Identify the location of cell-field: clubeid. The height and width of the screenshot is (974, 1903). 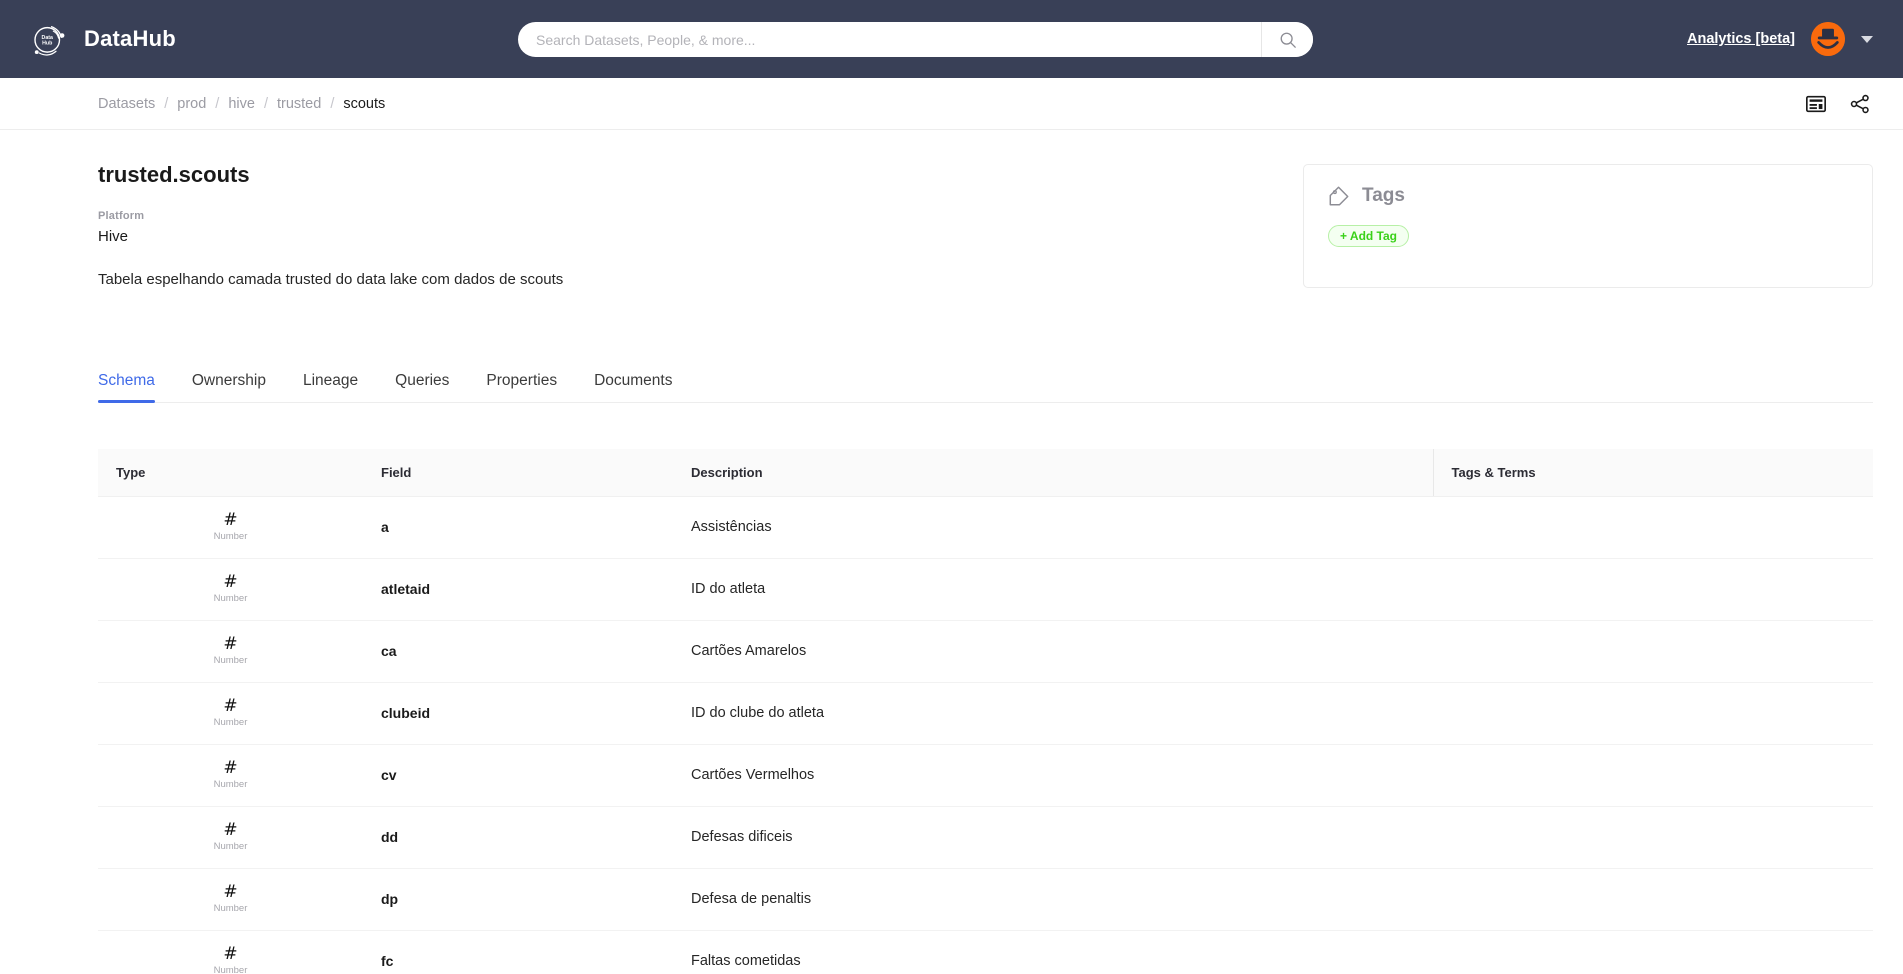
(518, 713).